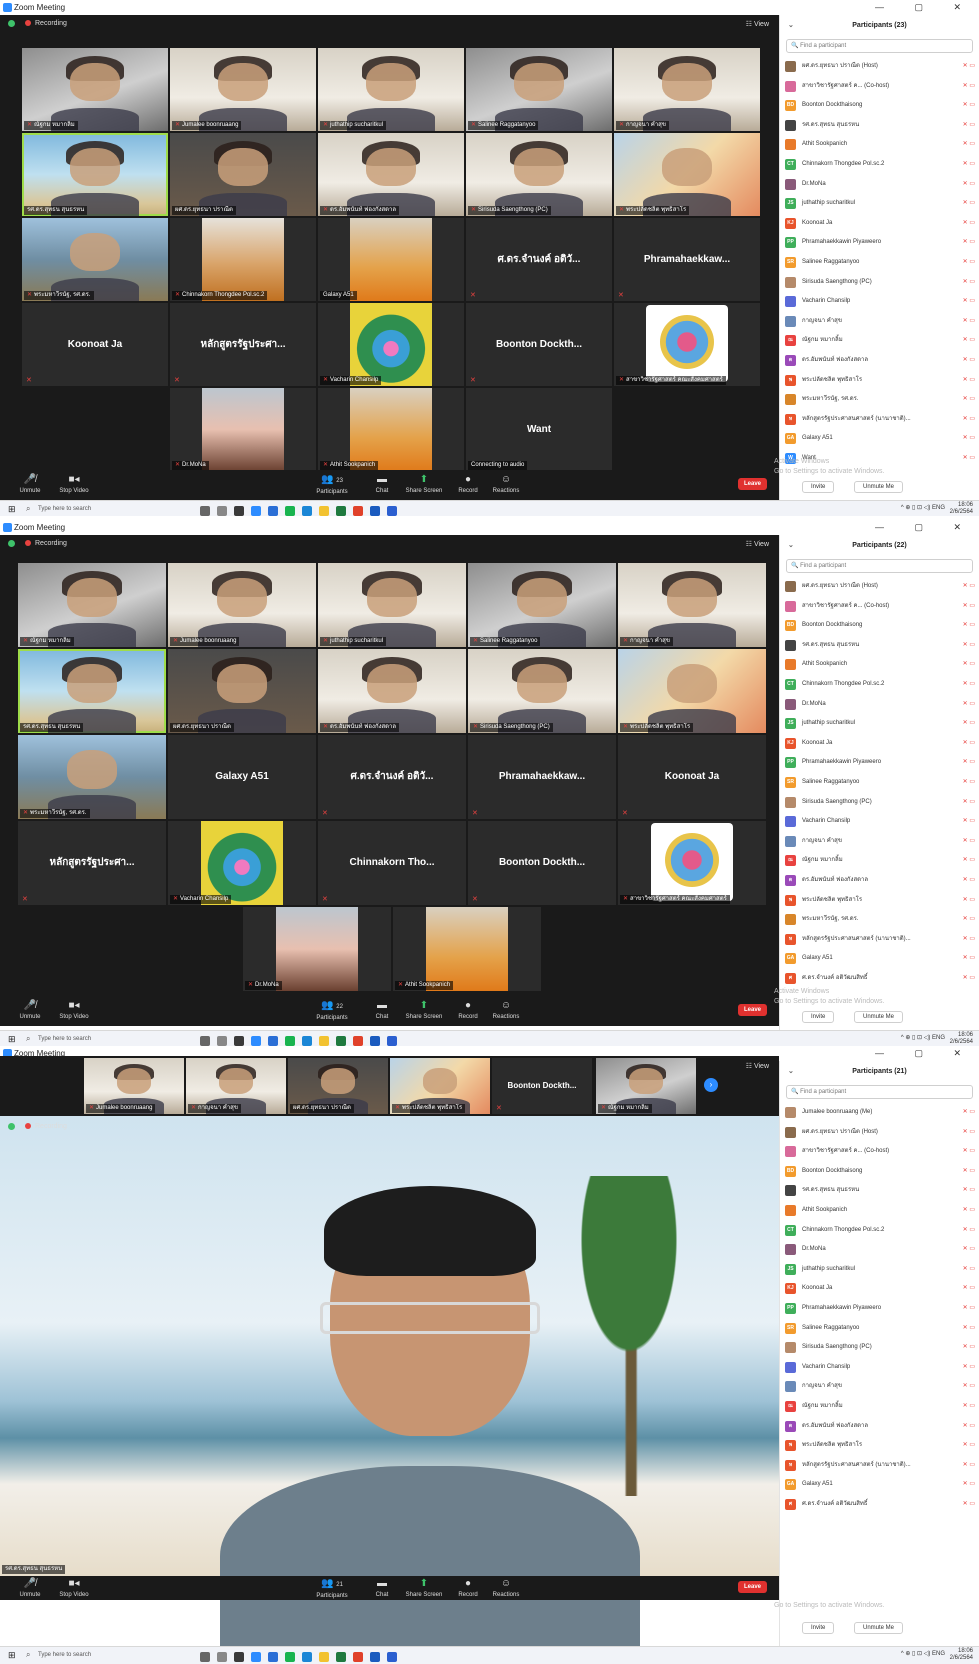 The width and height of the screenshot is (979, 1664). Describe the element at coordinates (134, 1086) in the screenshot. I see `filmstrip-tile: ✕ Jumalee boonruaang` at that location.